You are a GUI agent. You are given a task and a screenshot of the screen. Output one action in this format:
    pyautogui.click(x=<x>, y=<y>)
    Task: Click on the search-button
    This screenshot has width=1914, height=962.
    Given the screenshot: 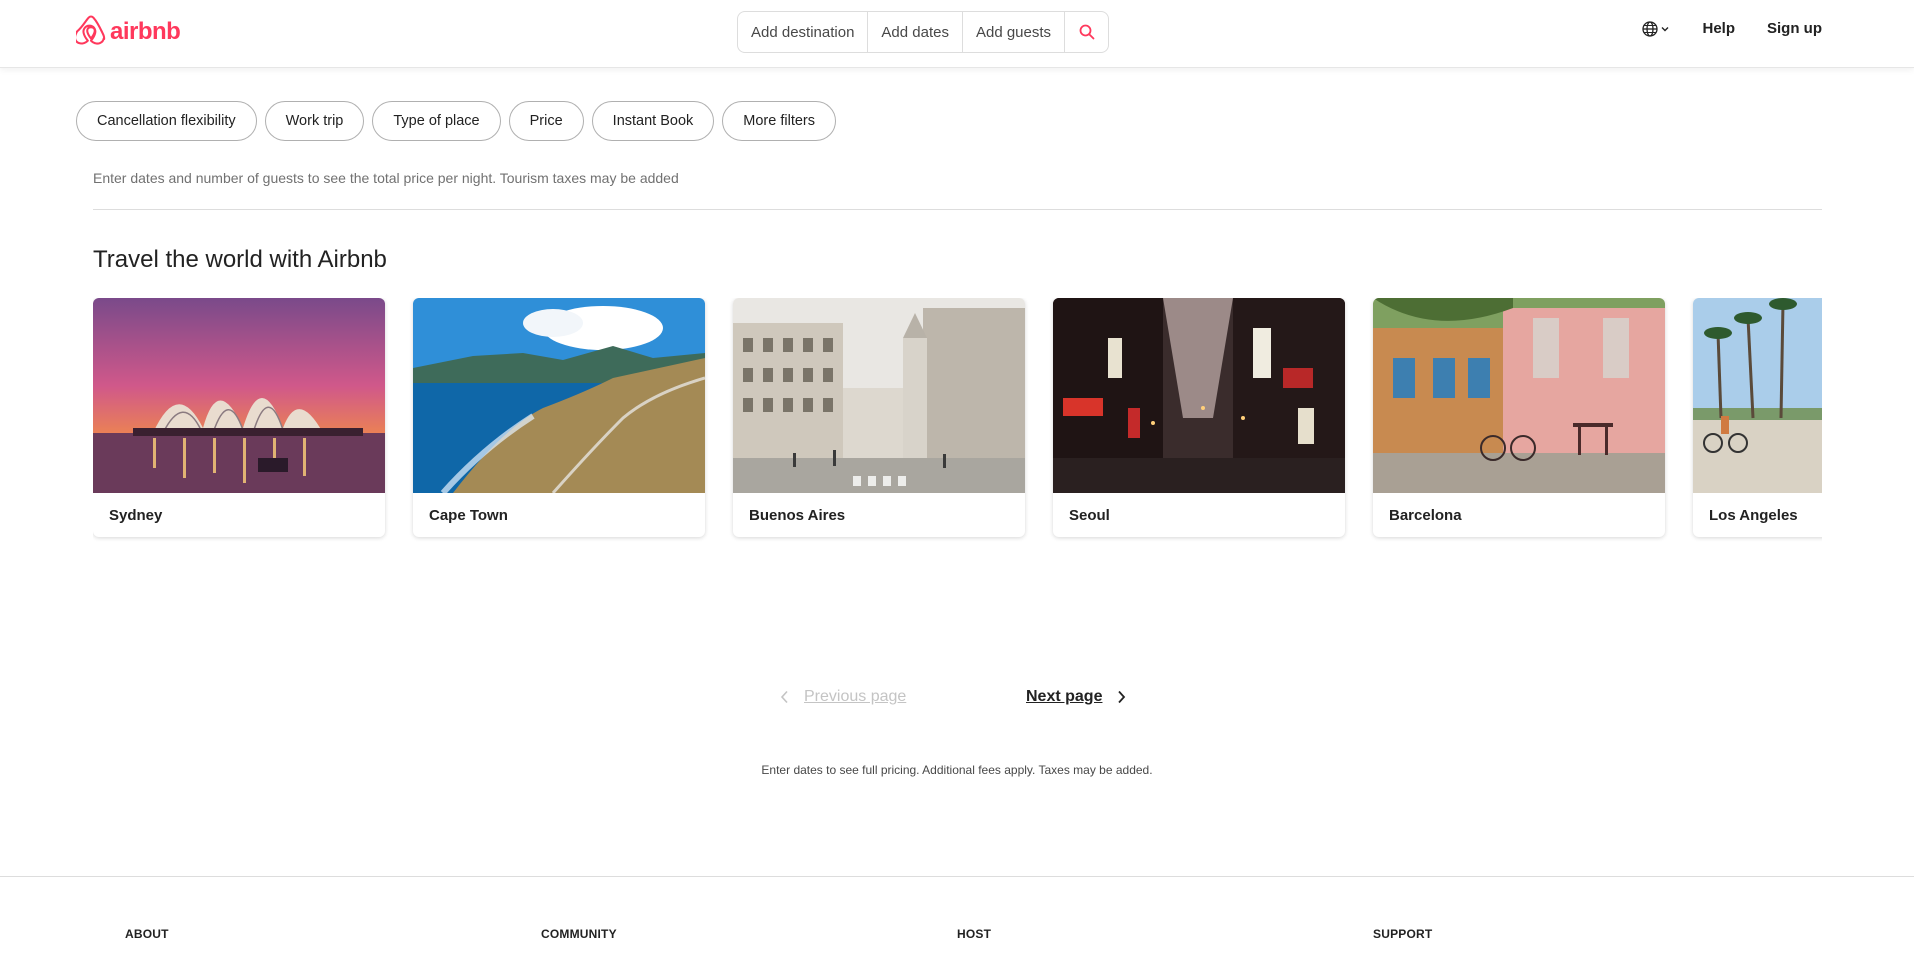 What is the action you would take?
    pyautogui.click(x=1086, y=32)
    